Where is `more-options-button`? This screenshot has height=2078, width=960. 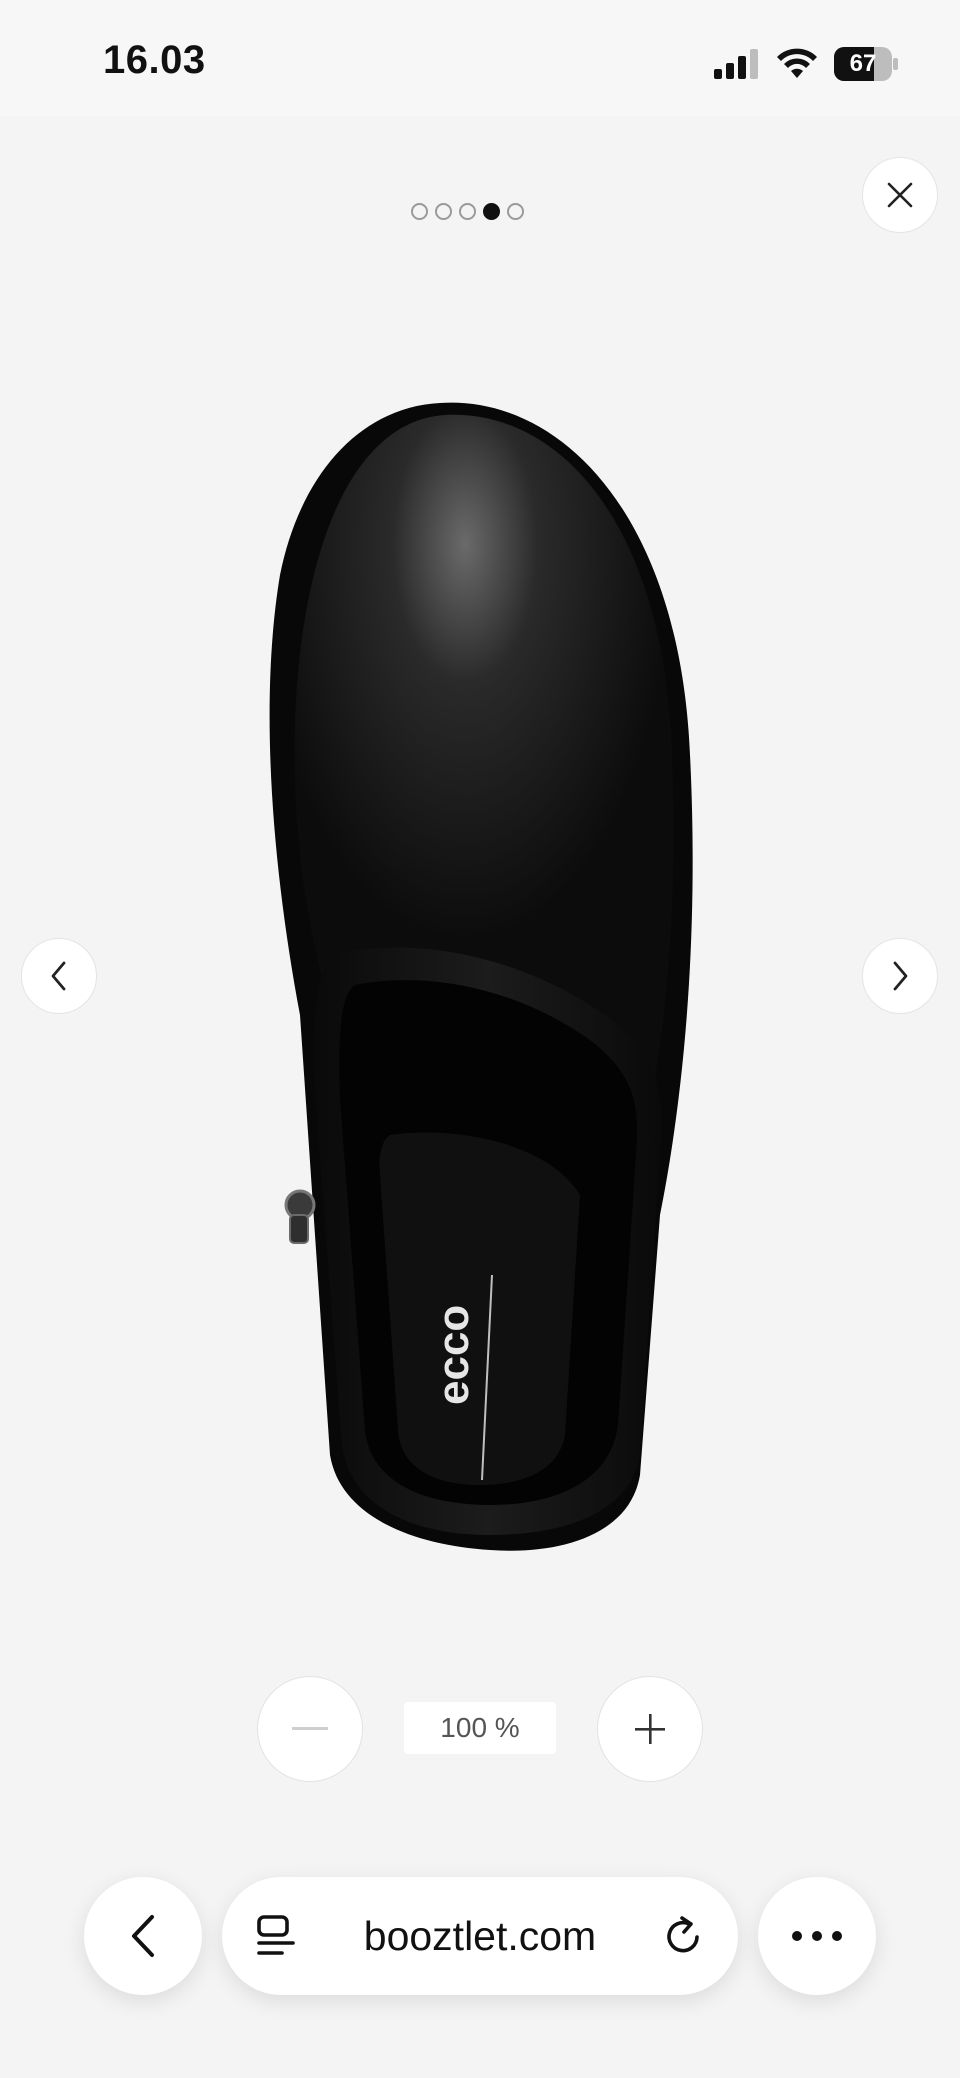
more-options-button is located at coordinates (817, 1936).